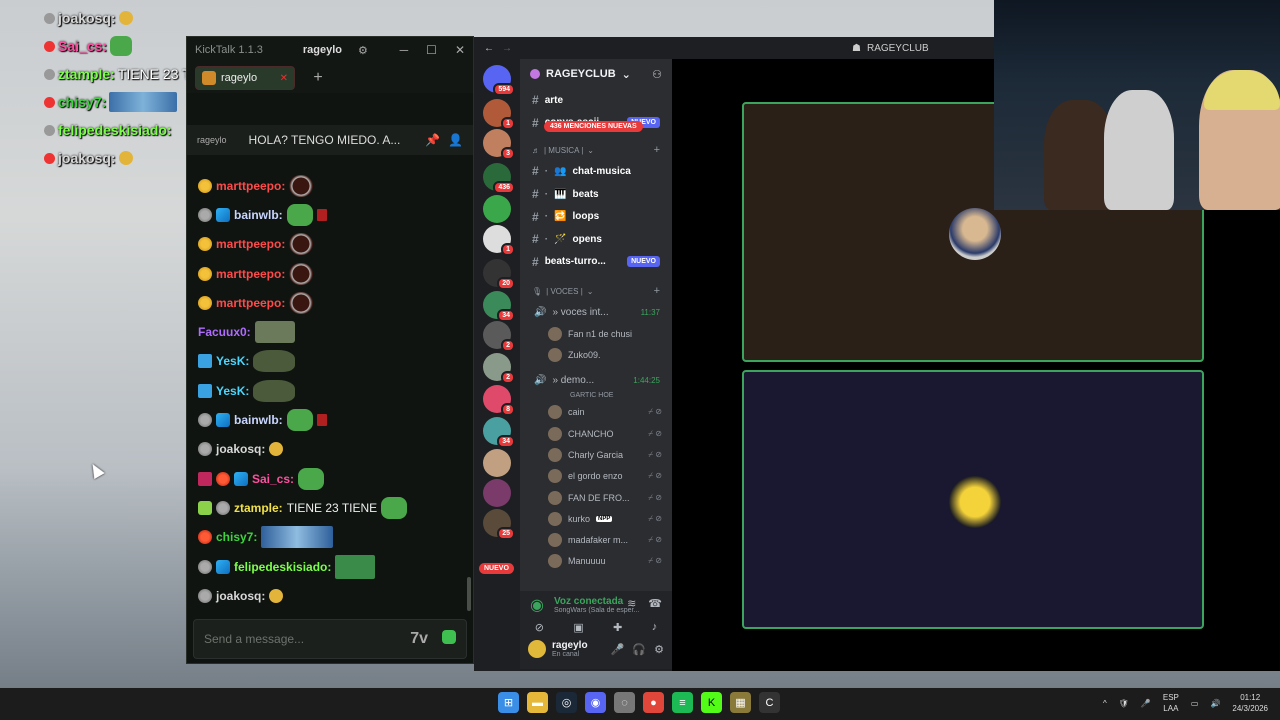 This screenshot has width=1280, height=720. Describe the element at coordinates (596, 312) in the screenshot. I see `voice-channel-1: 🔊 » voces int... 11:37` at that location.